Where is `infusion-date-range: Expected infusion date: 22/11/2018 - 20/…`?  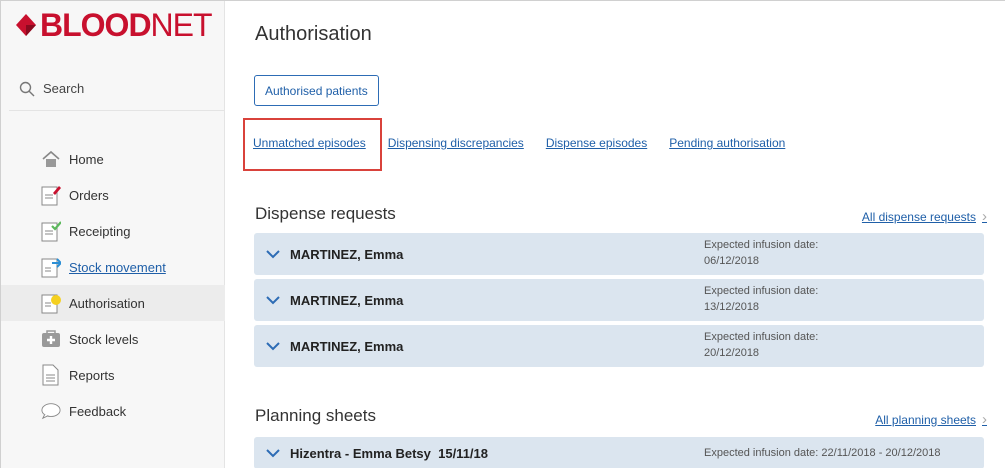
infusion-date-range: Expected infusion date: 22/11/2018 - 20/… is located at coordinates (822, 453).